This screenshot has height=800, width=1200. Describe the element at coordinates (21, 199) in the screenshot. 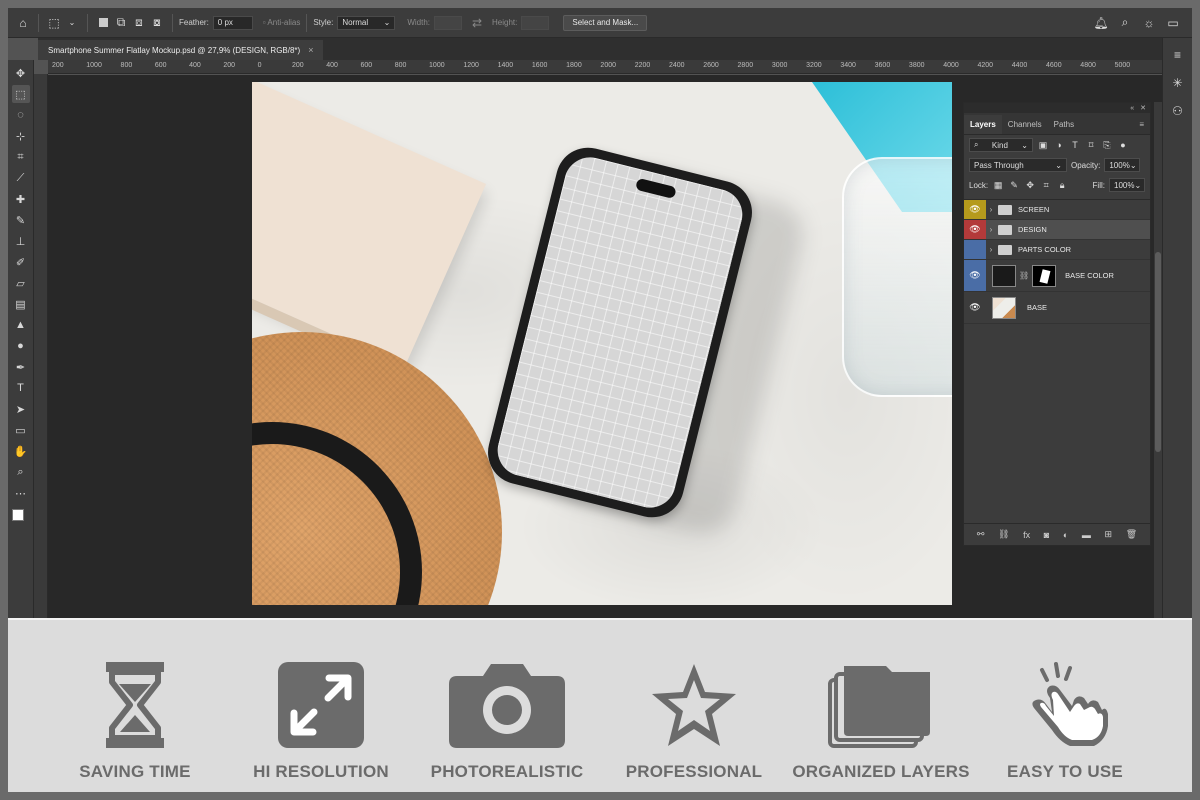

I see `healing-tool-icon: ✚` at that location.